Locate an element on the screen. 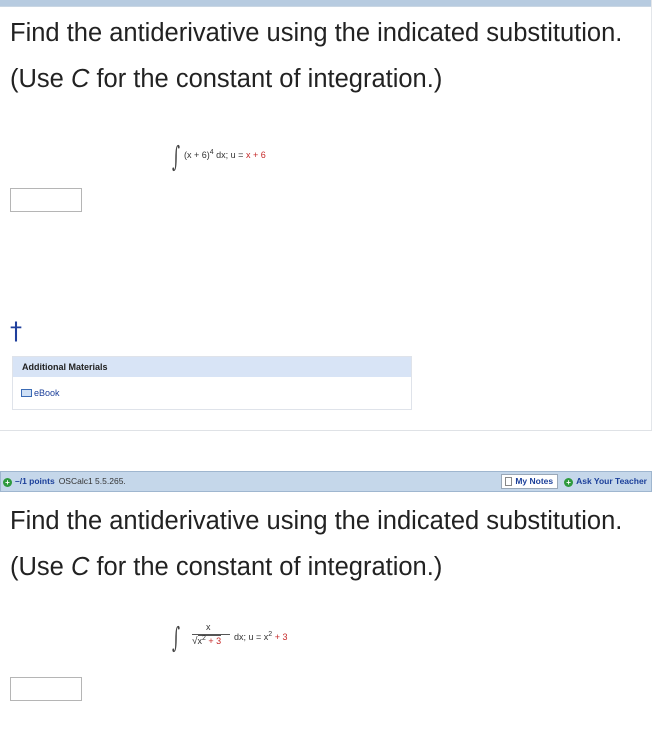 The image size is (662, 746). question-1-integral: ∫ (x + 6)4 dx; u = x + 6 is located at coordinates (232, 157).